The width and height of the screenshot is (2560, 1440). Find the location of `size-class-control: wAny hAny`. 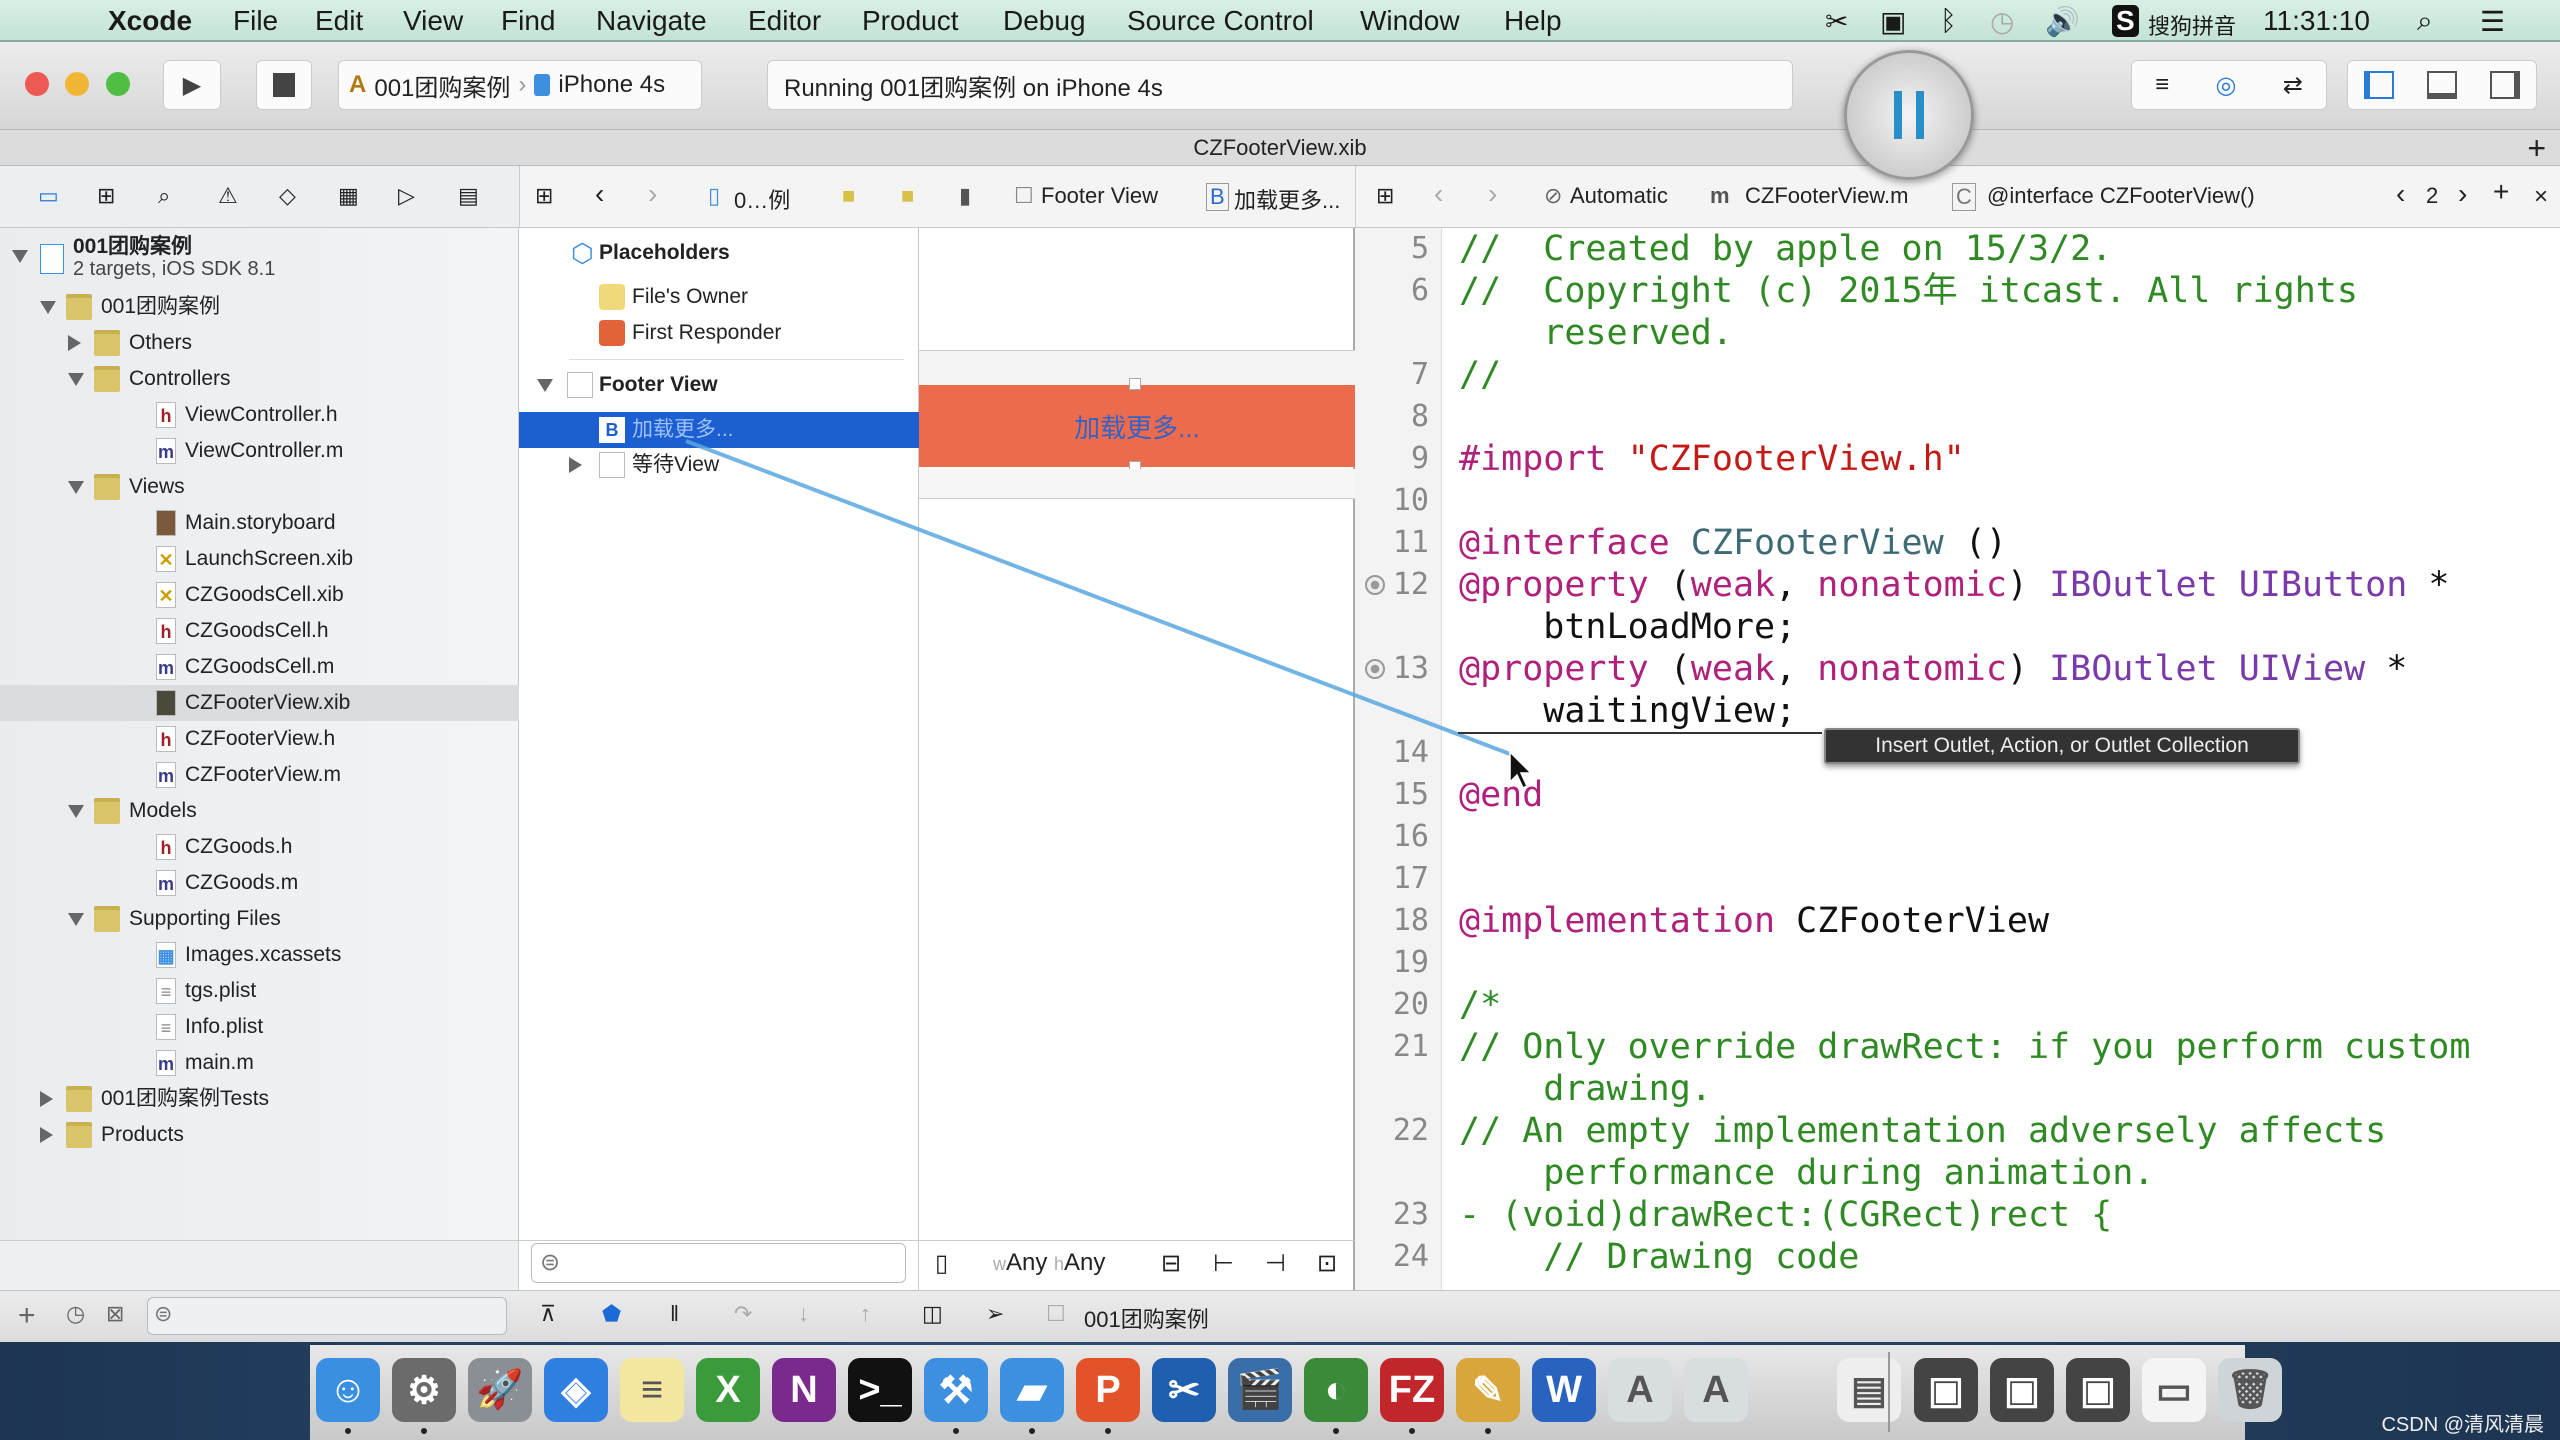

size-class-control: wAny hAny is located at coordinates (1049, 1263).